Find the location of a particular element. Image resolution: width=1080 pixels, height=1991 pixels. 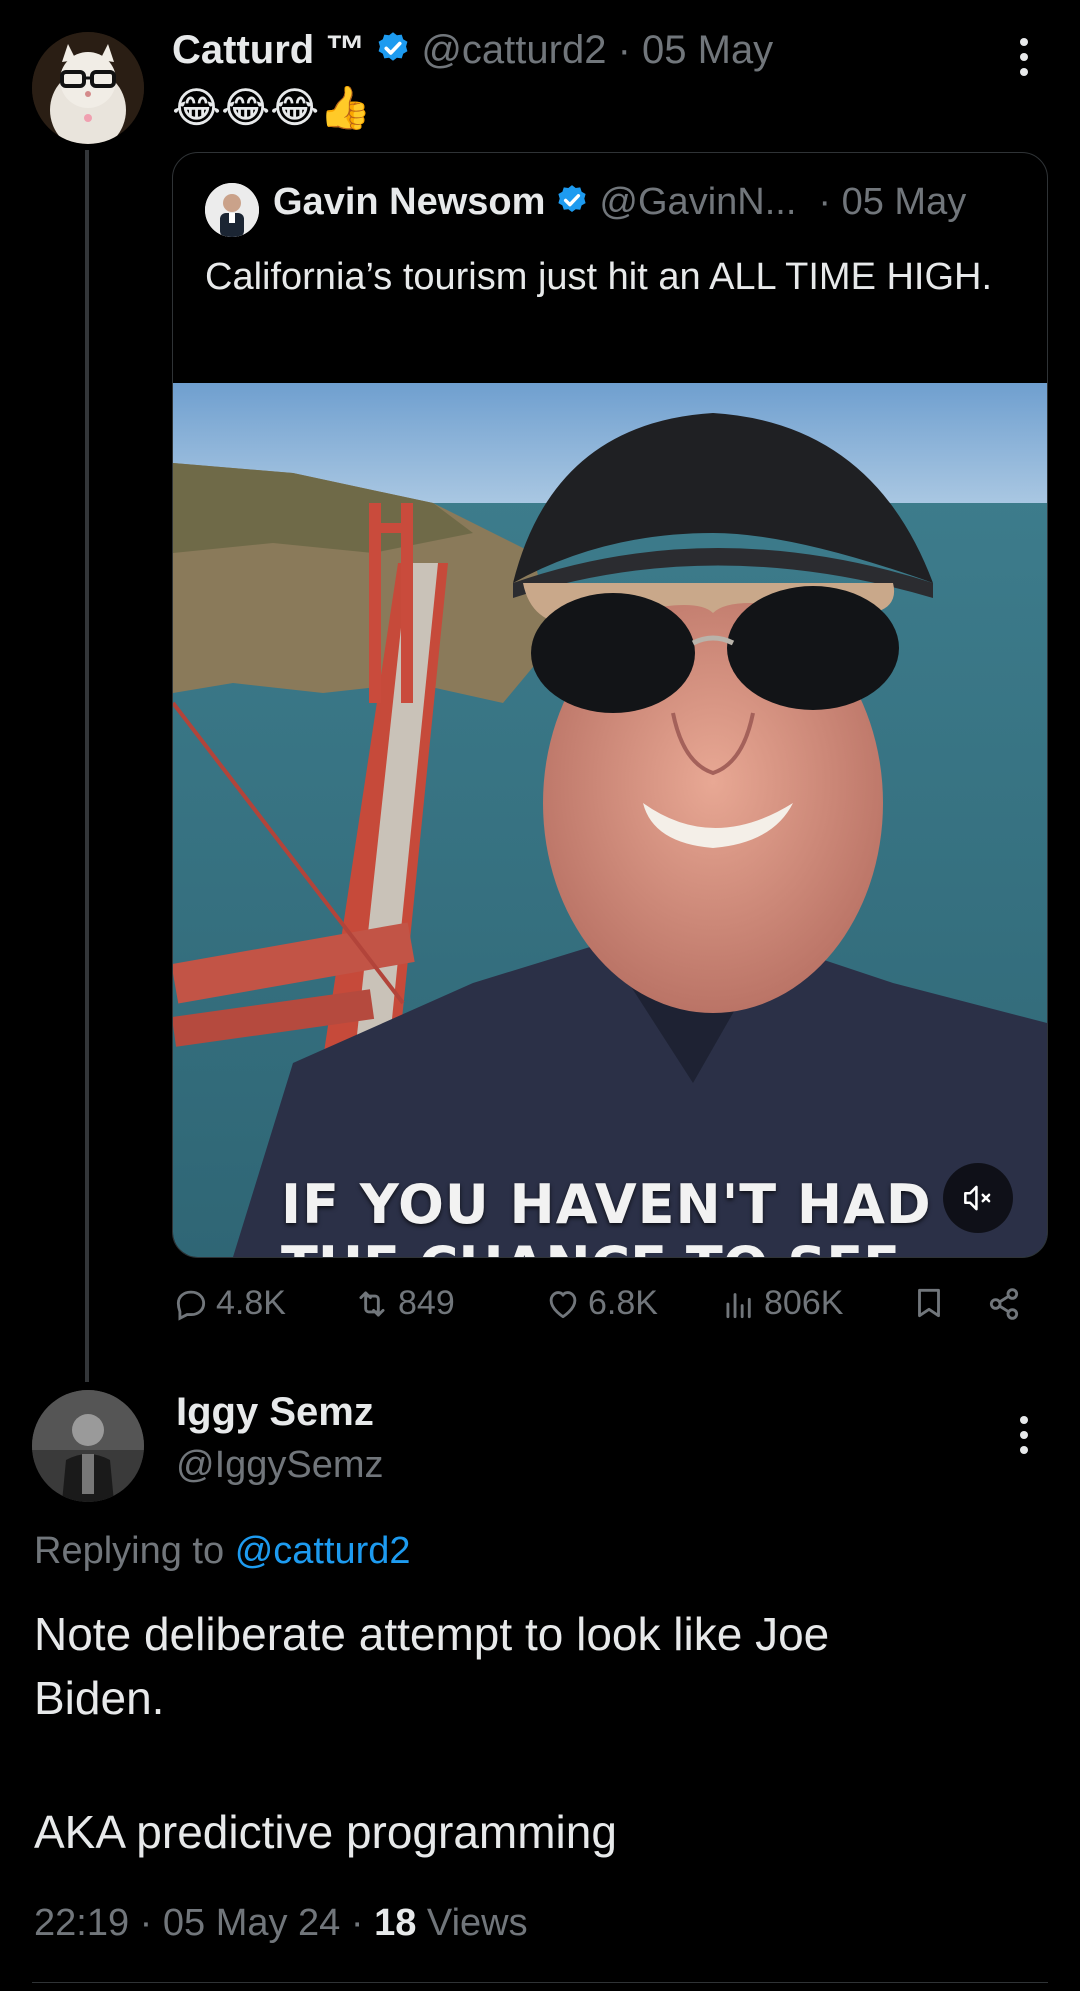

iggy-avatar is located at coordinates (88, 1446).